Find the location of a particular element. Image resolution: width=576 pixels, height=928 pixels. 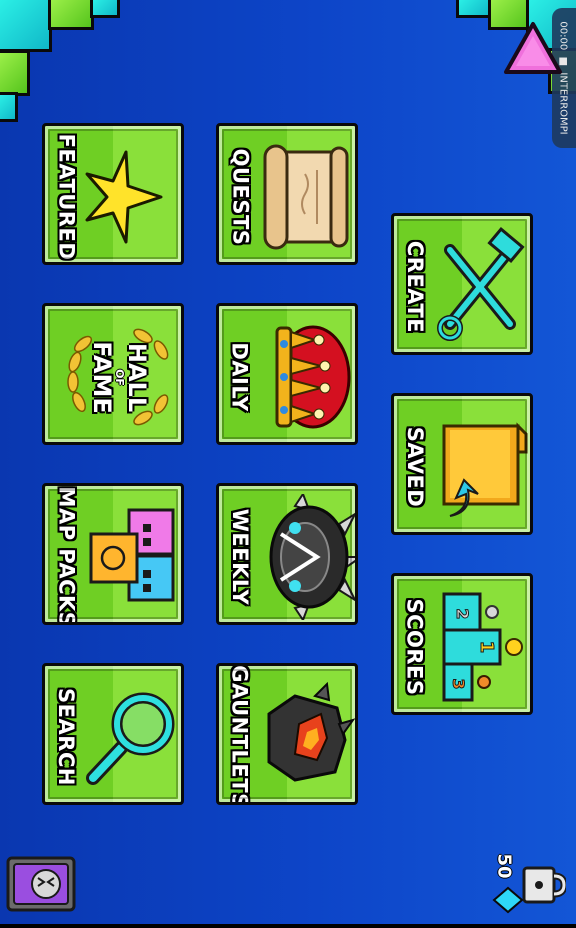

star-icon is located at coordinates (131, 197).